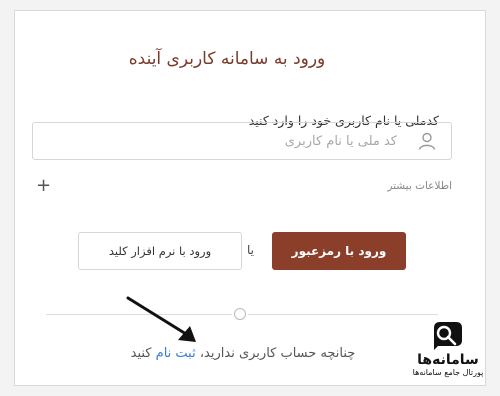 The height and width of the screenshot is (396, 500). Describe the element at coordinates (448, 372) in the screenshot. I see `logo-tagline: پورتال جامع سامانه‌ها` at that location.